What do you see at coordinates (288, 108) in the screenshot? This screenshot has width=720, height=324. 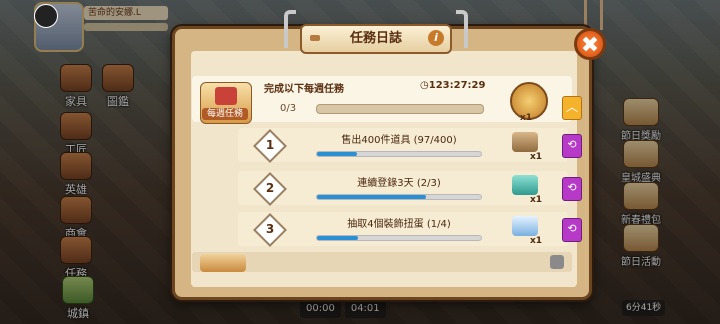 I see `weekly-count: 0/3` at bounding box center [288, 108].